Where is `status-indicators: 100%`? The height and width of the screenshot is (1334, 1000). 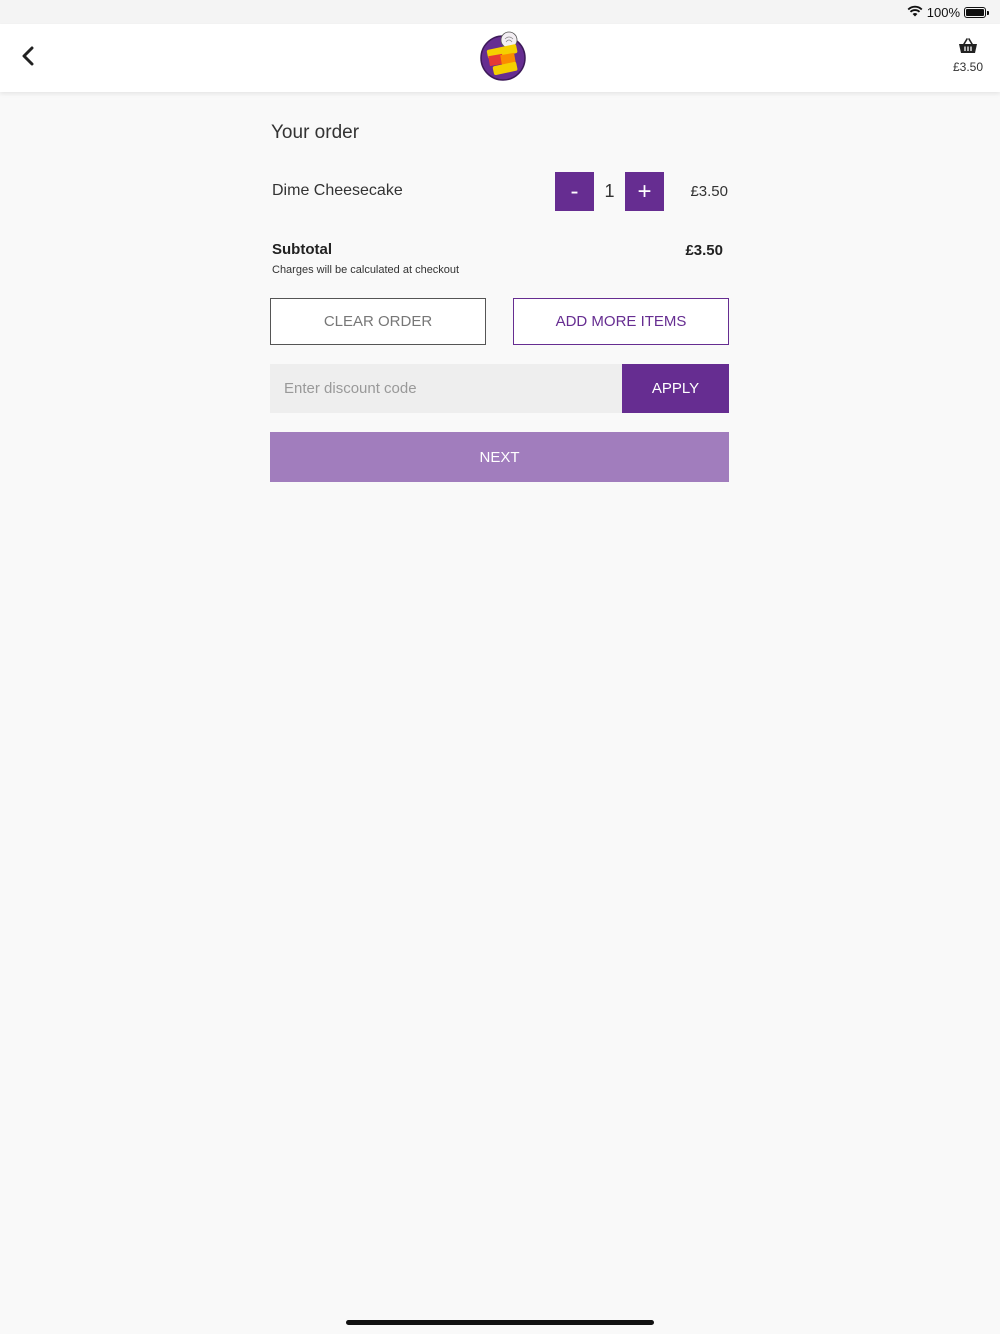
status-indicators: 100% is located at coordinates (948, 12).